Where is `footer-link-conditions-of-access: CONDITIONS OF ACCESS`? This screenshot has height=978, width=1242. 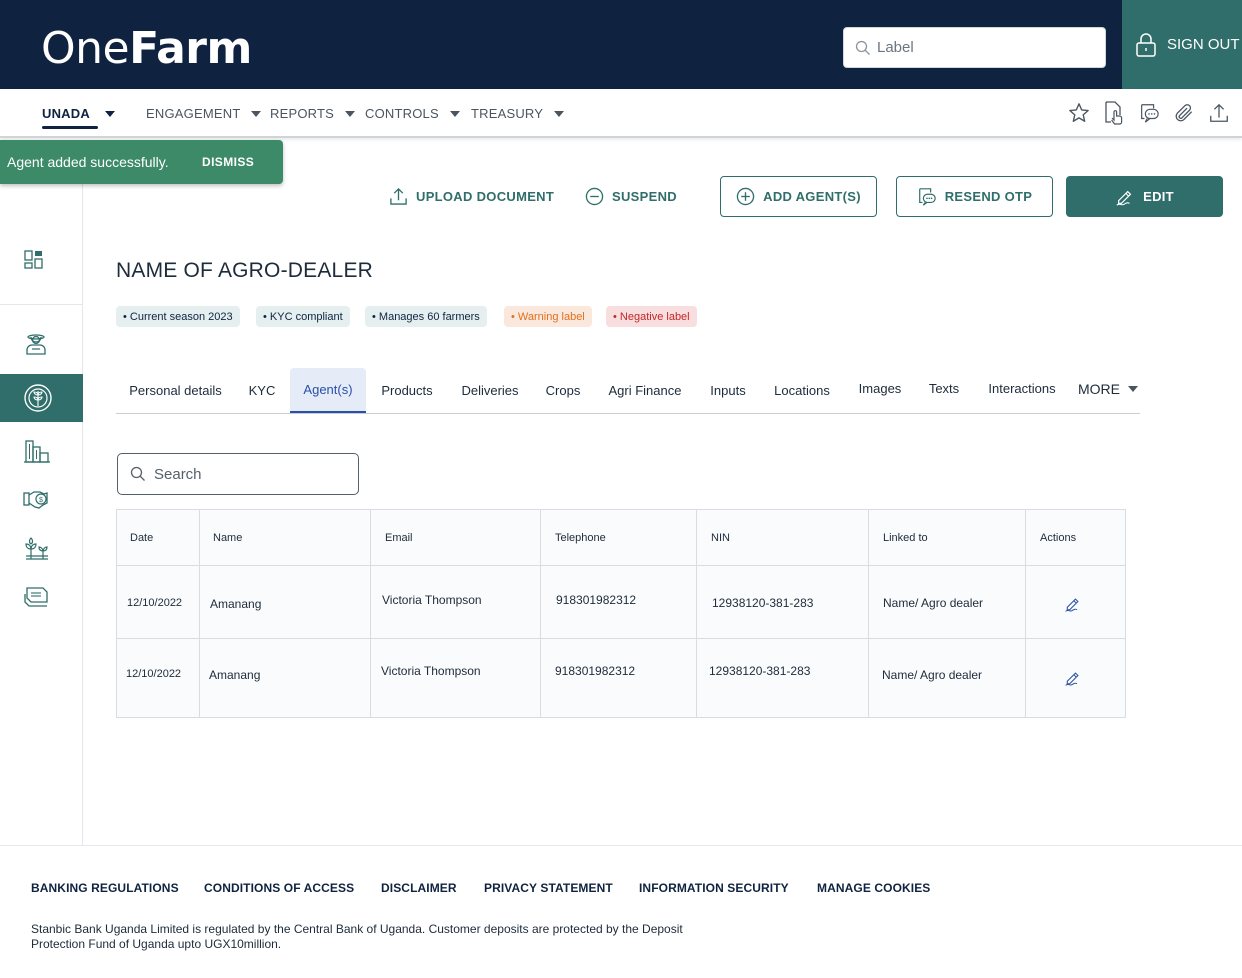
footer-link-conditions-of-access: CONDITIONS OF ACCESS is located at coordinates (279, 888).